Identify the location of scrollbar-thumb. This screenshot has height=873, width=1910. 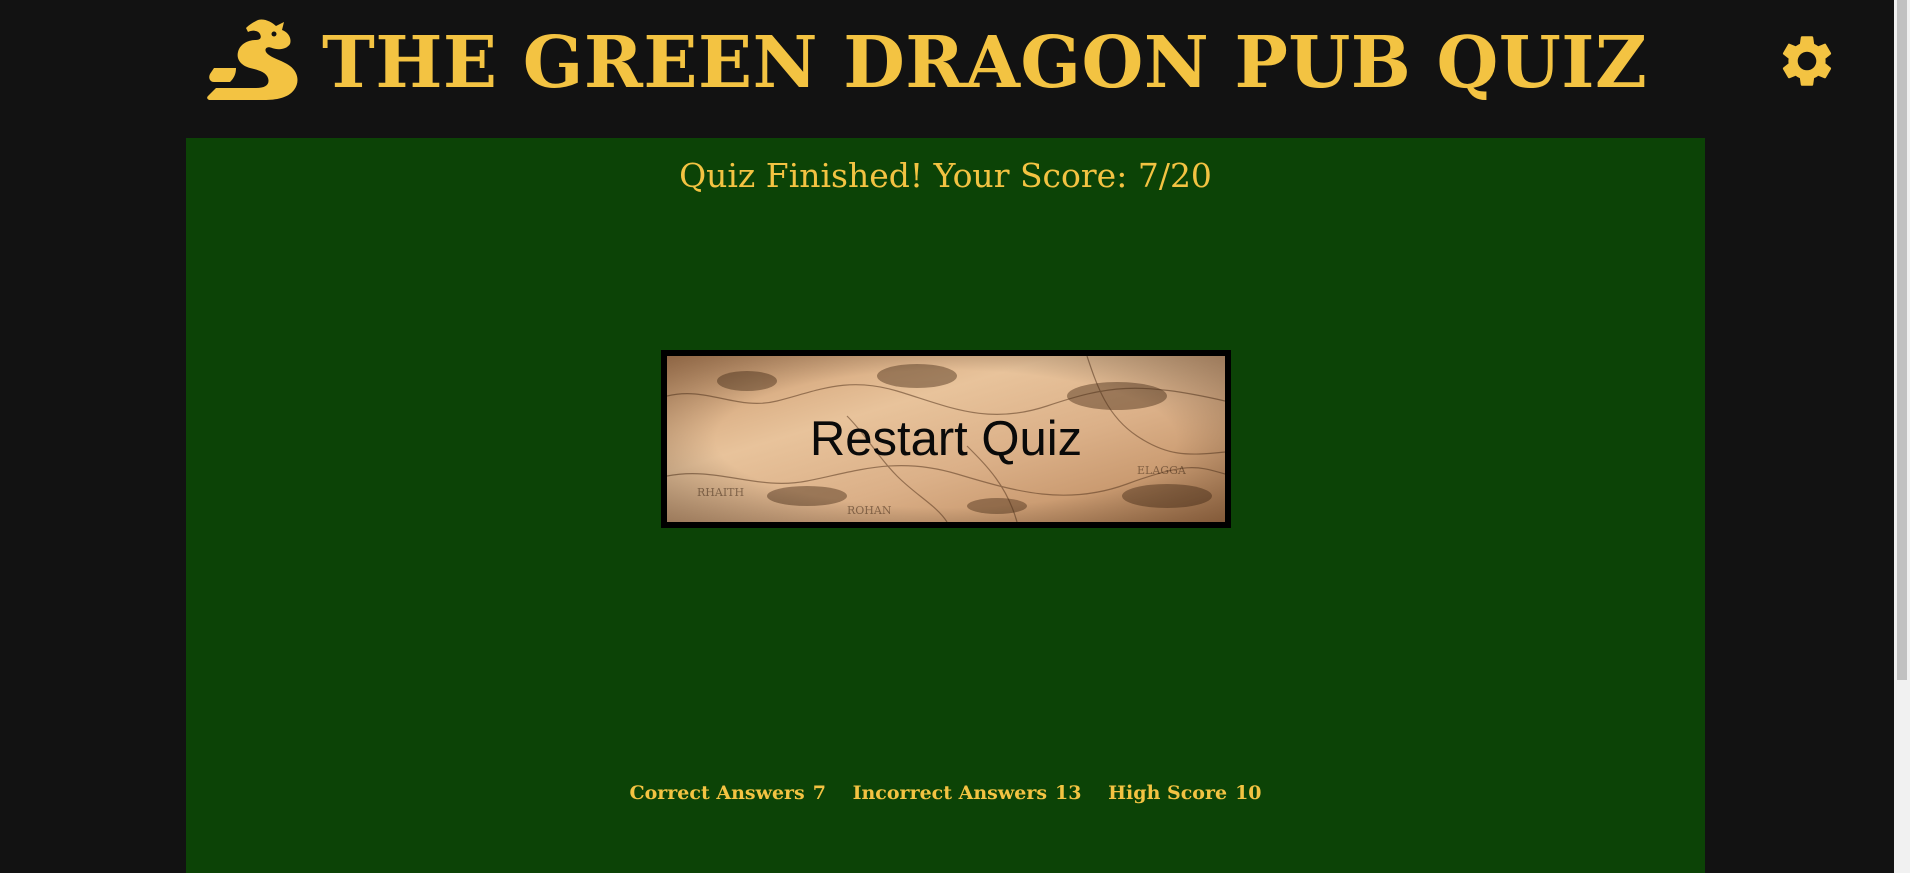
(1902, 340).